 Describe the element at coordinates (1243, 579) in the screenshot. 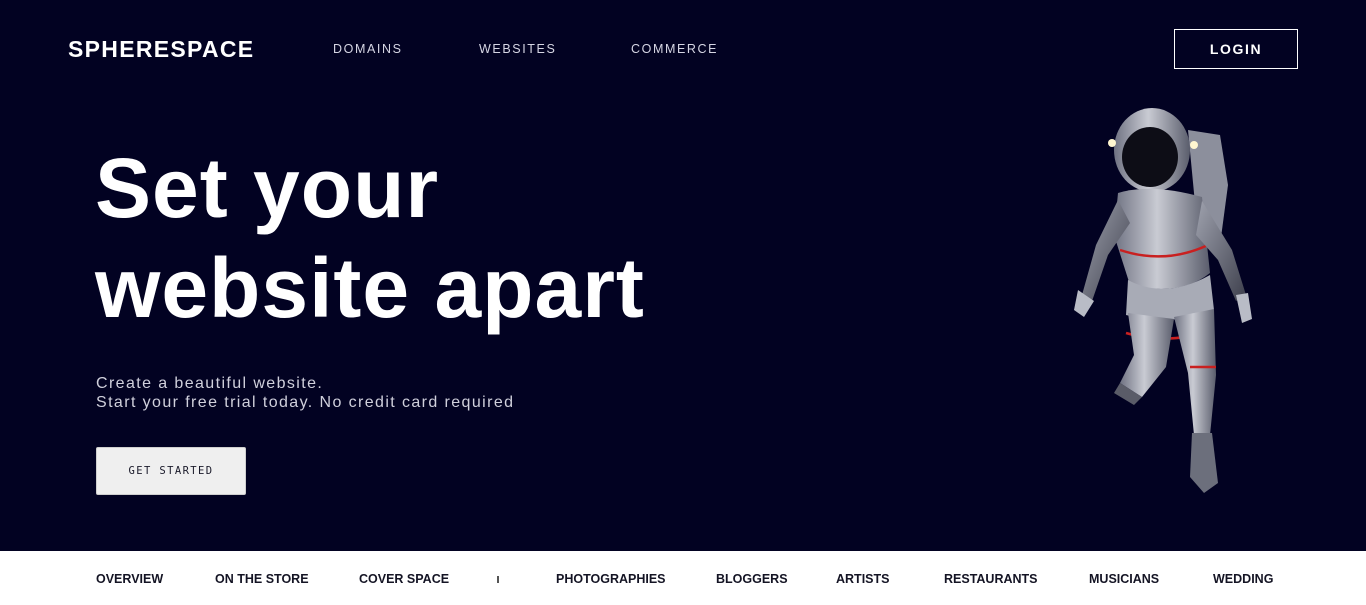

I see `category-wedding: WEDDING` at that location.